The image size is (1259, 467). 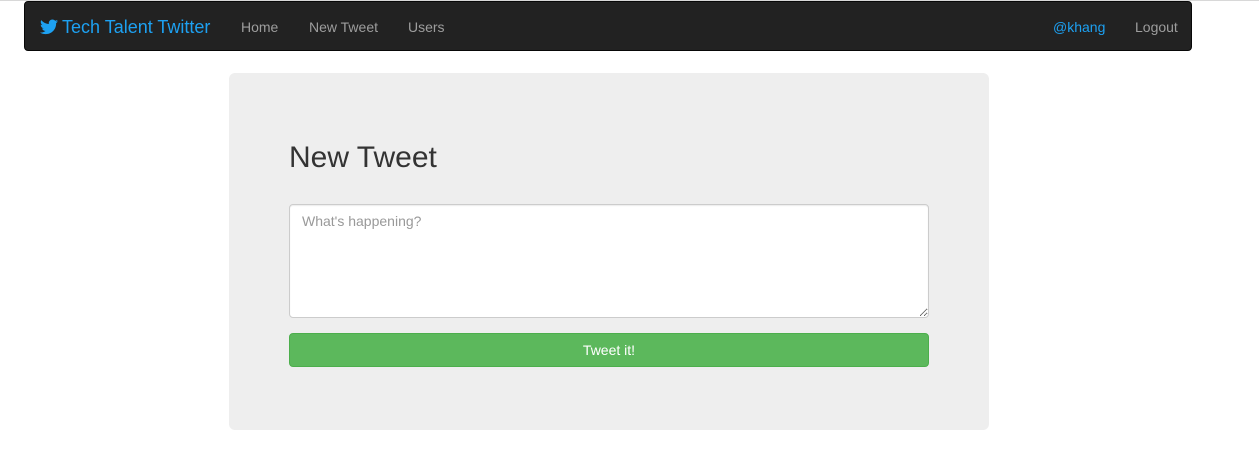 I want to click on brand-label: Tech Talent Twitter, so click(x=136, y=26).